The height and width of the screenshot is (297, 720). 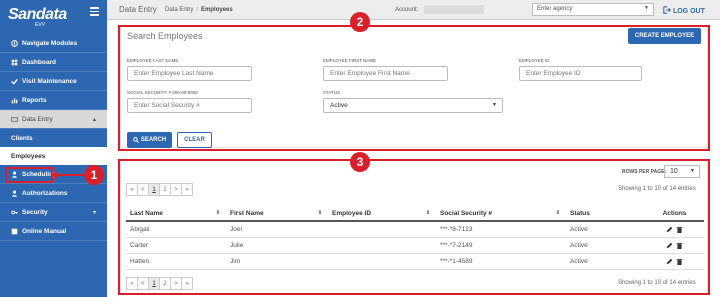 What do you see at coordinates (360, 22) in the screenshot?
I see `callout-badge-2: 2` at bounding box center [360, 22].